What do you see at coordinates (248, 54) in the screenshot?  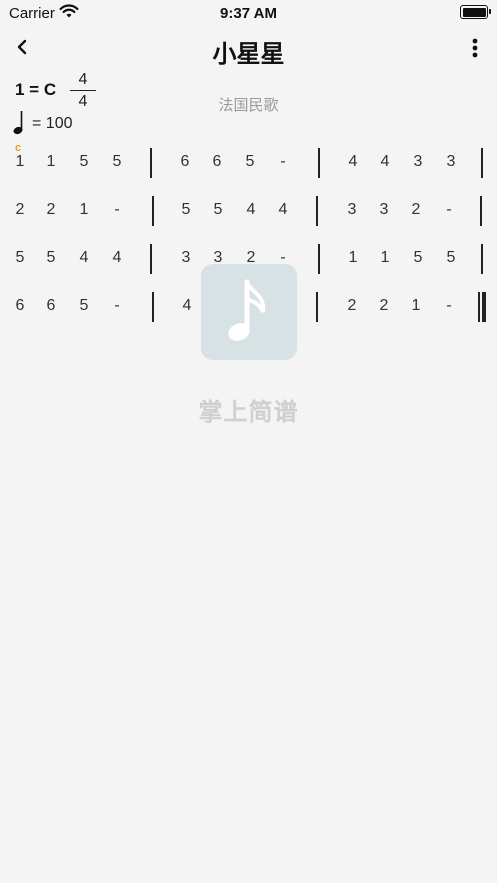 I see `page-title: 小星星` at bounding box center [248, 54].